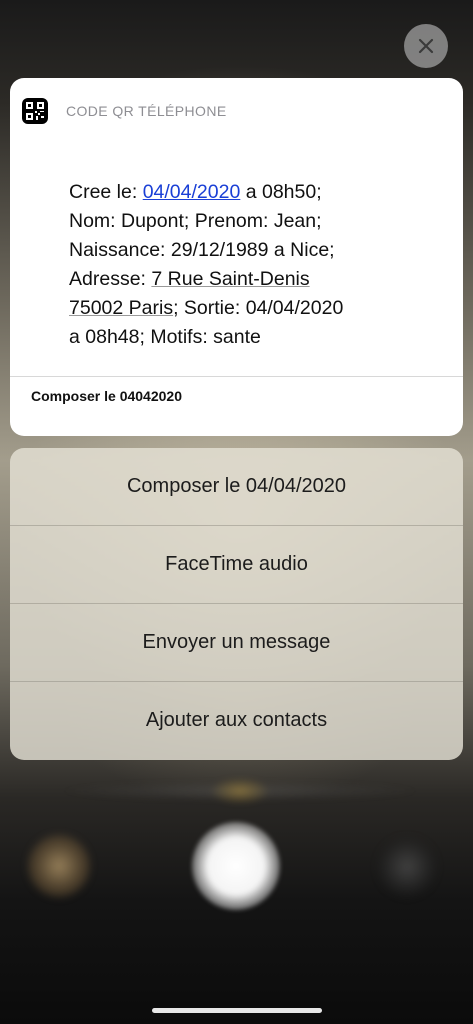 The height and width of the screenshot is (1024, 473). Describe the element at coordinates (106, 192) in the screenshot. I see `created-label: Cree le:` at that location.